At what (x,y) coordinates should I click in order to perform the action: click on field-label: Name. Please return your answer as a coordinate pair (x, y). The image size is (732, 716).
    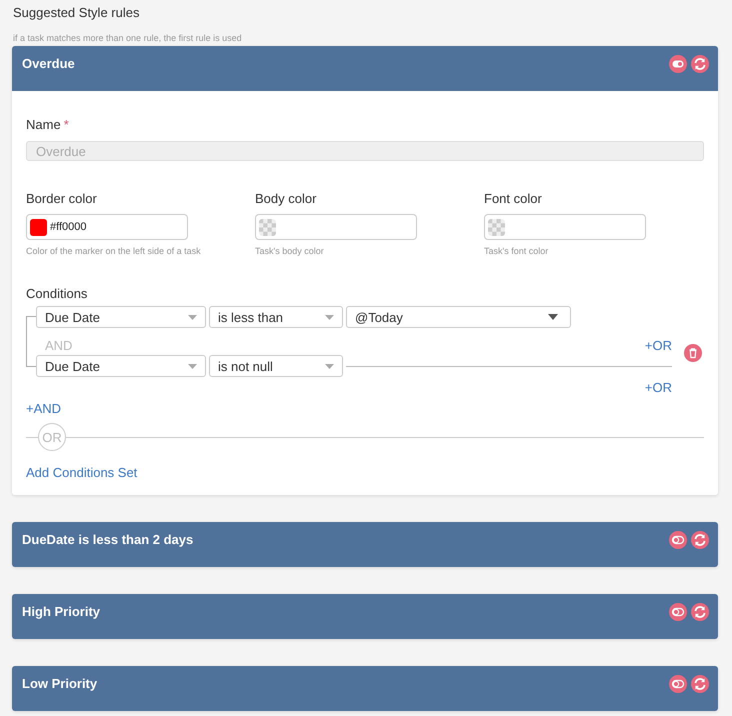
    Looking at the image, I should click on (43, 124).